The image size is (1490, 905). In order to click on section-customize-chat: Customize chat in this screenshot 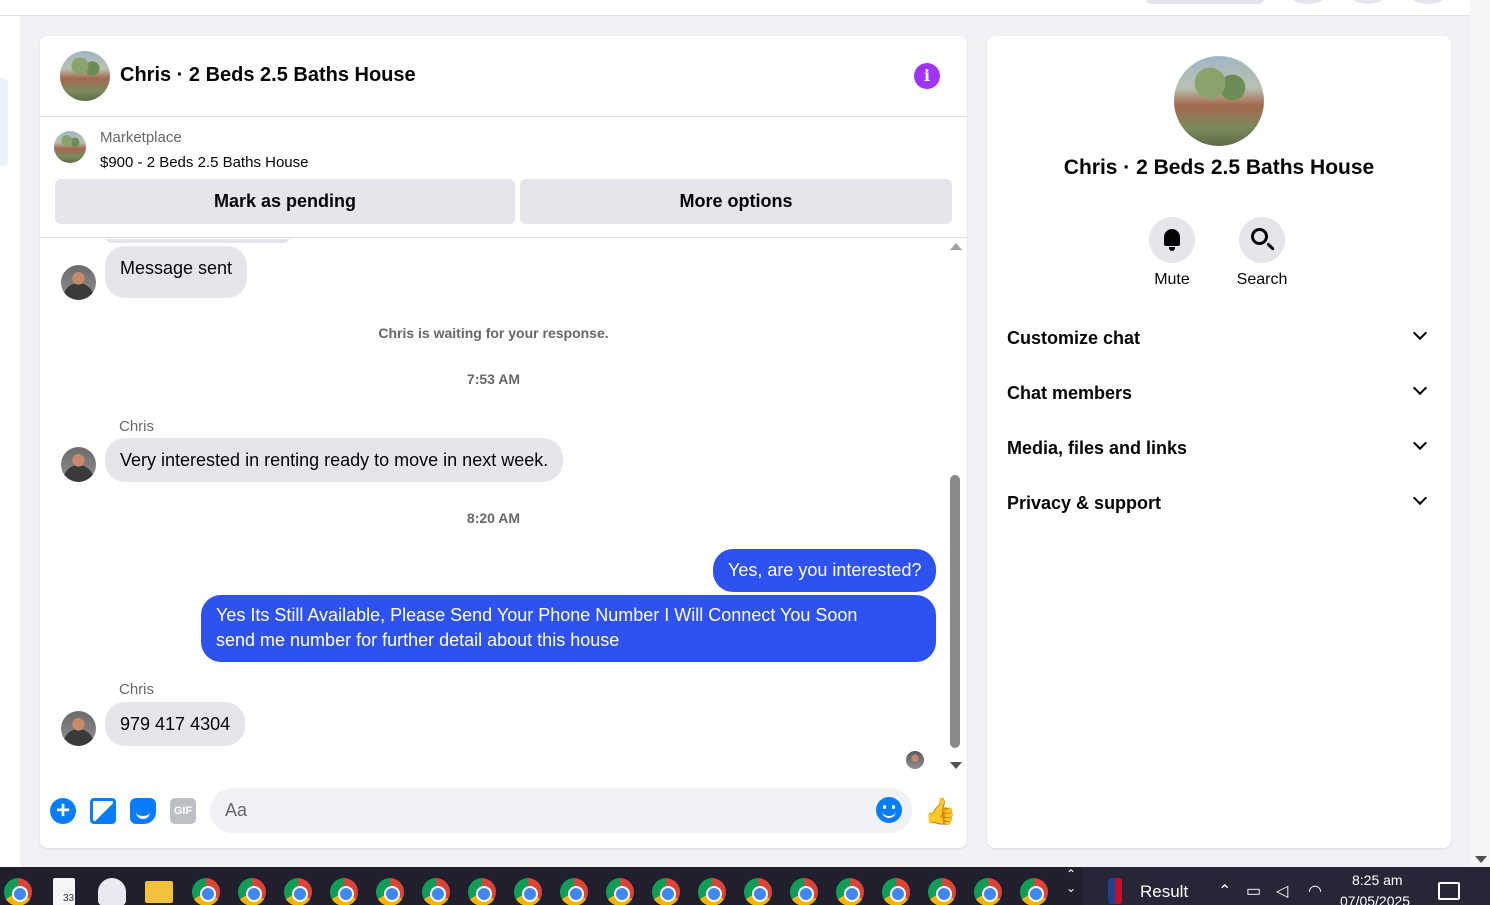, I will do `click(1219, 338)`.